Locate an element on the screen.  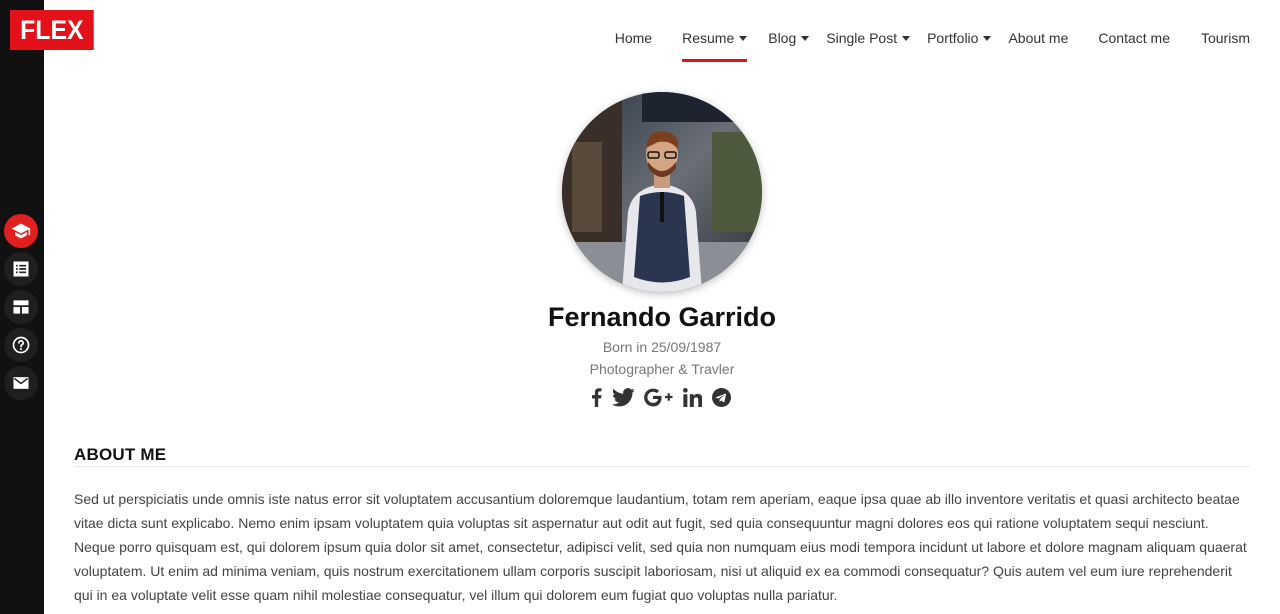
graduation-cap-icon is located at coordinates (21, 231).